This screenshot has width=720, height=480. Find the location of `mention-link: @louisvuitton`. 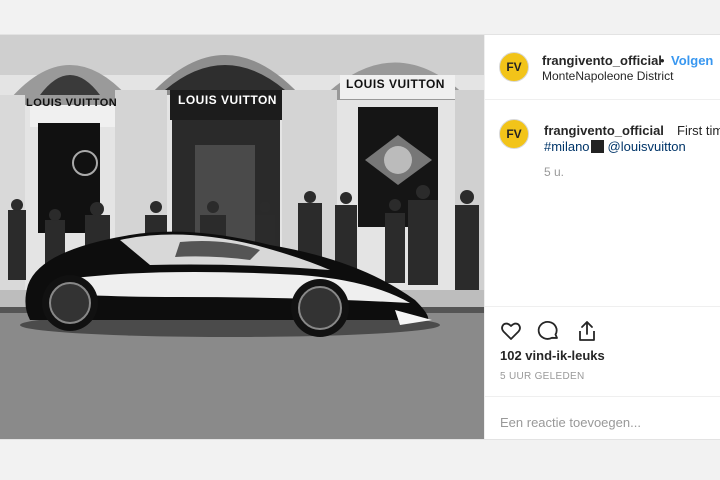

mention-link: @louisvuitton is located at coordinates (647, 146).